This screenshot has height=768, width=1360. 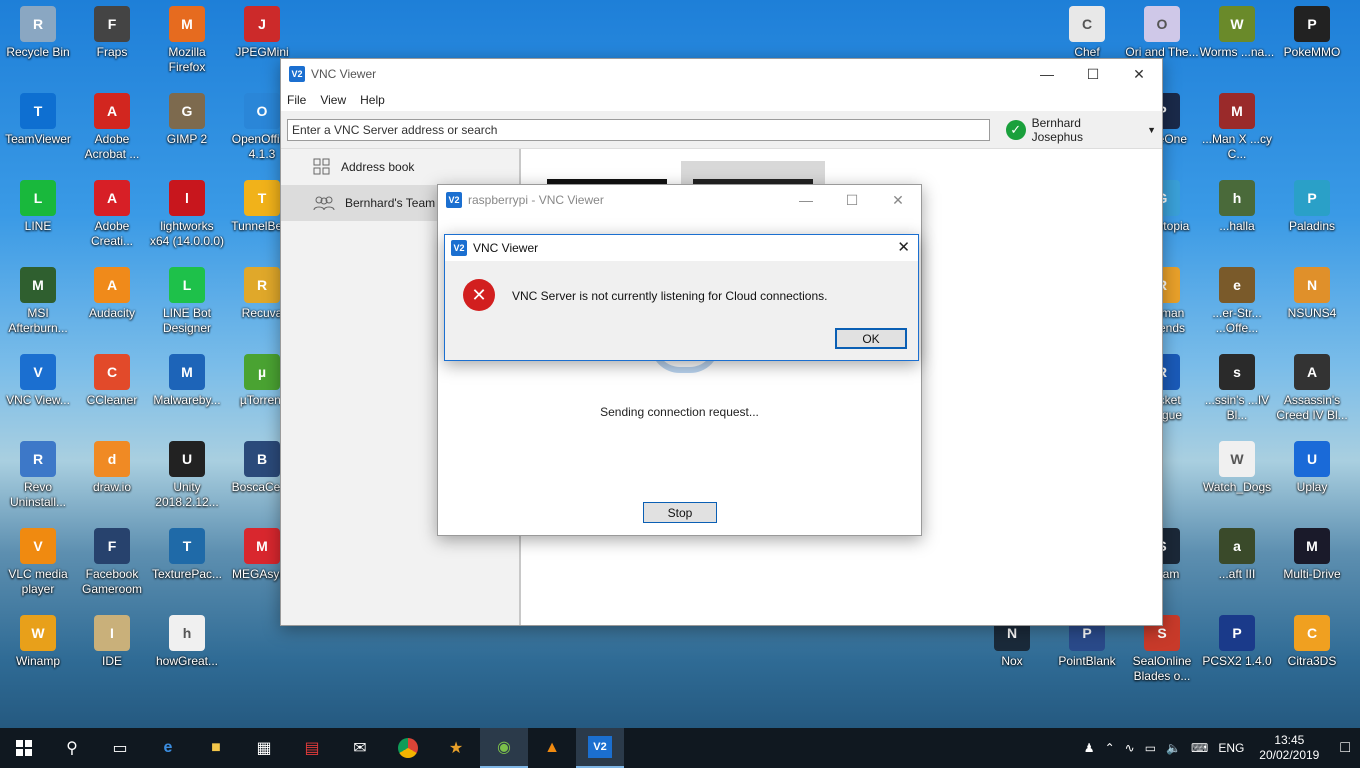 What do you see at coordinates (187, 120) in the screenshot?
I see `desktop-icon: G GIMP 2` at bounding box center [187, 120].